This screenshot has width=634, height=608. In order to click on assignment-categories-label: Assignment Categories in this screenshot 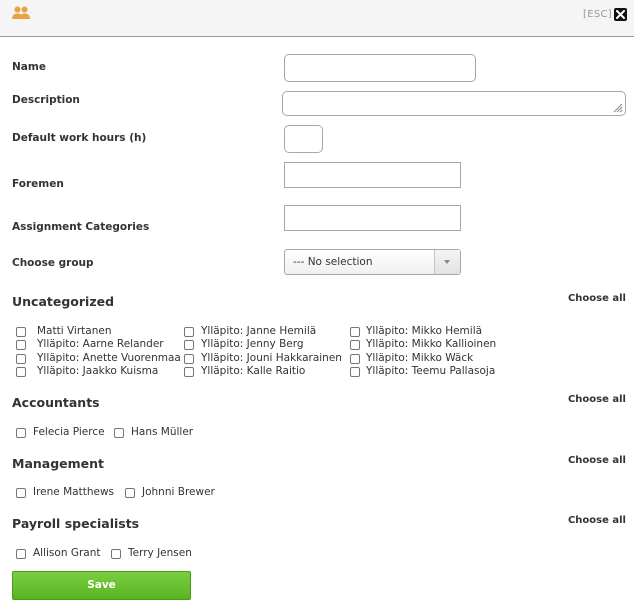, I will do `click(81, 227)`.